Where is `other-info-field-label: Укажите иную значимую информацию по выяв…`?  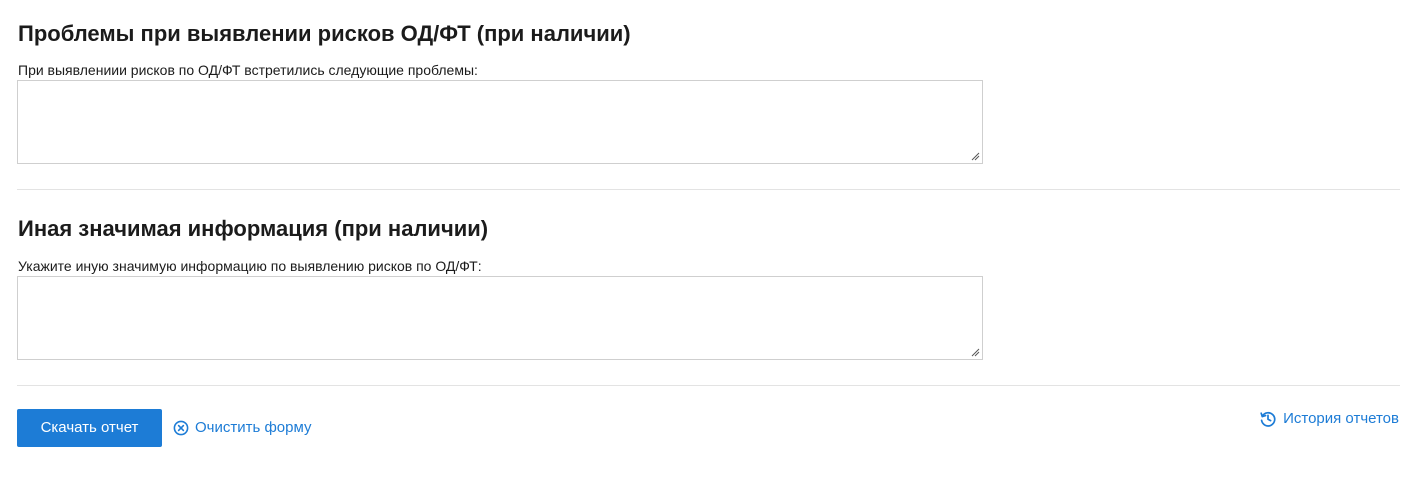
other-info-field-label: Укажите иную значимую информацию по выяв… is located at coordinates (250, 266).